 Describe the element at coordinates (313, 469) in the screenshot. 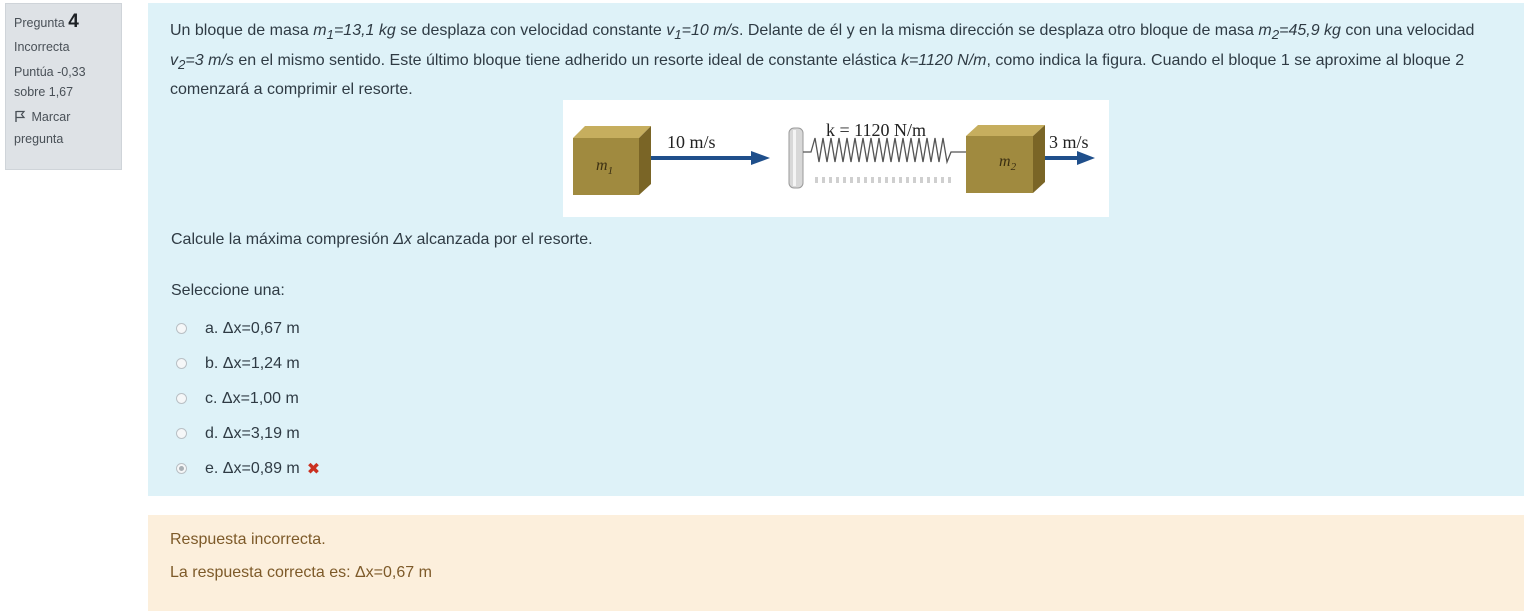

I see `cross-icon: ✖` at that location.